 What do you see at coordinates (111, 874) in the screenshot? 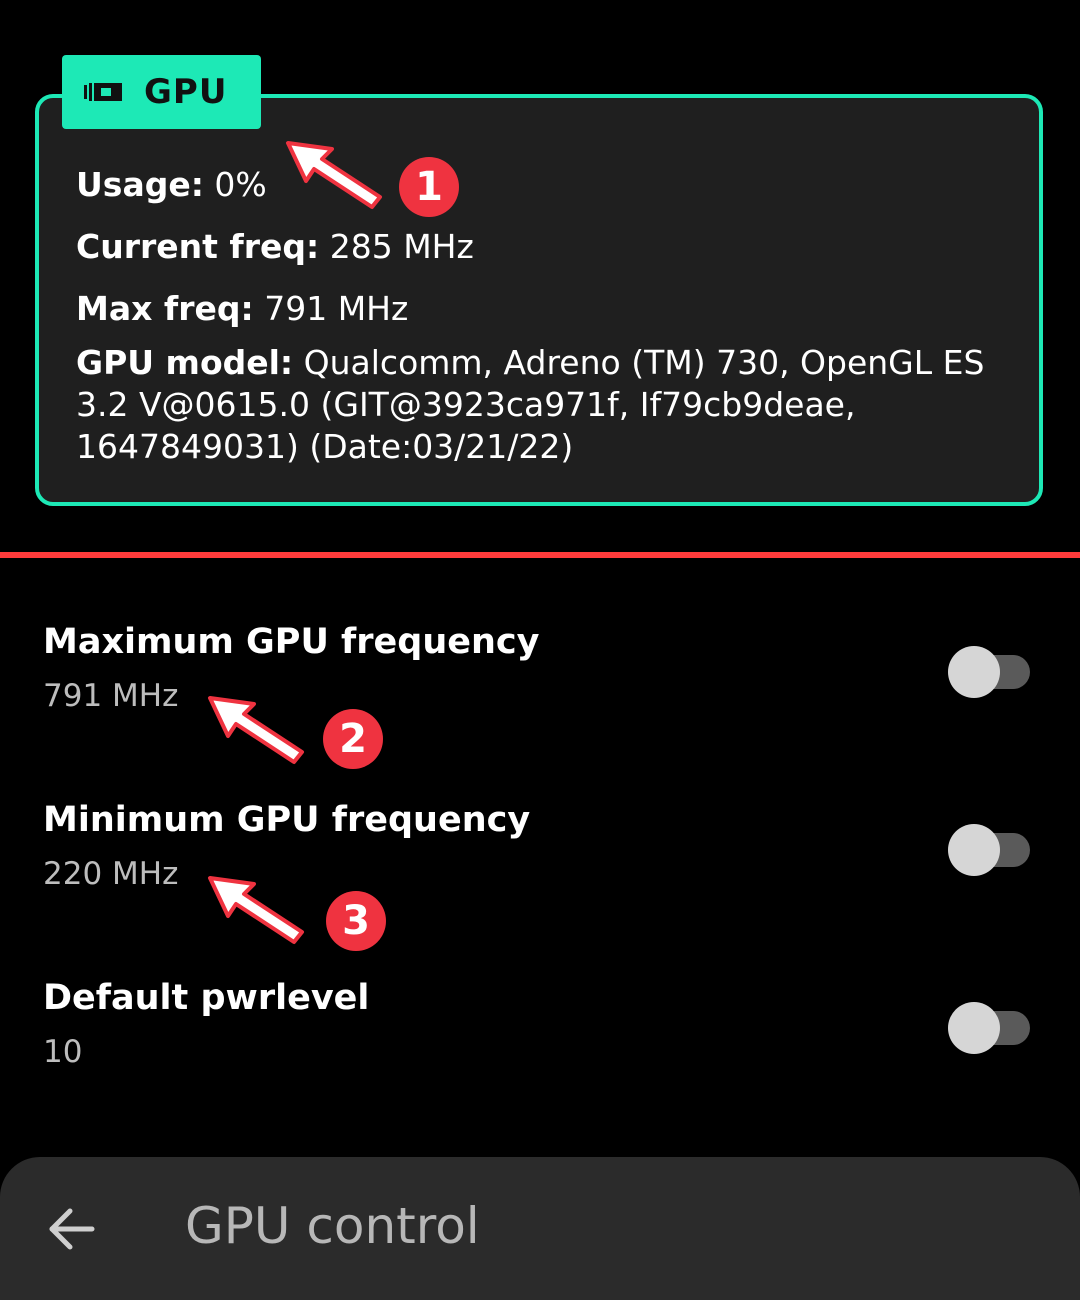
I see `setting-value: 220 MHz` at bounding box center [111, 874].